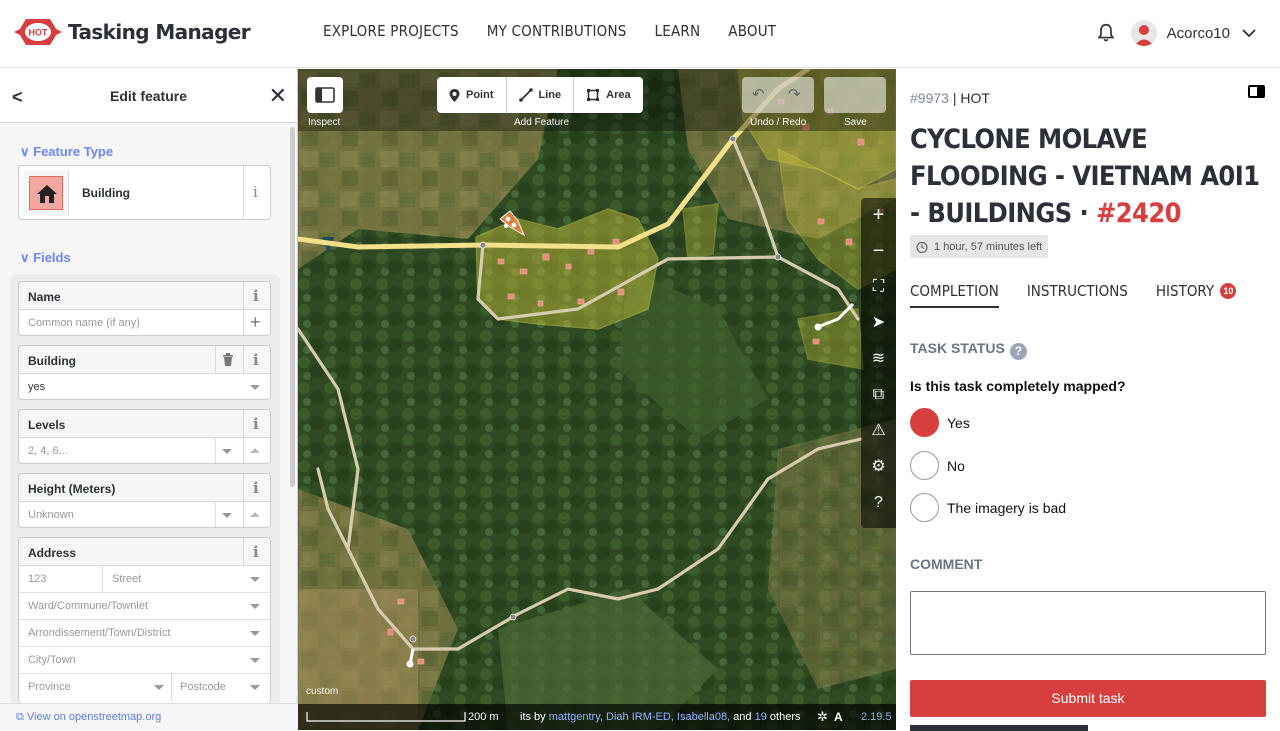  I want to click on map-data-icon: ⧉, so click(878, 395).